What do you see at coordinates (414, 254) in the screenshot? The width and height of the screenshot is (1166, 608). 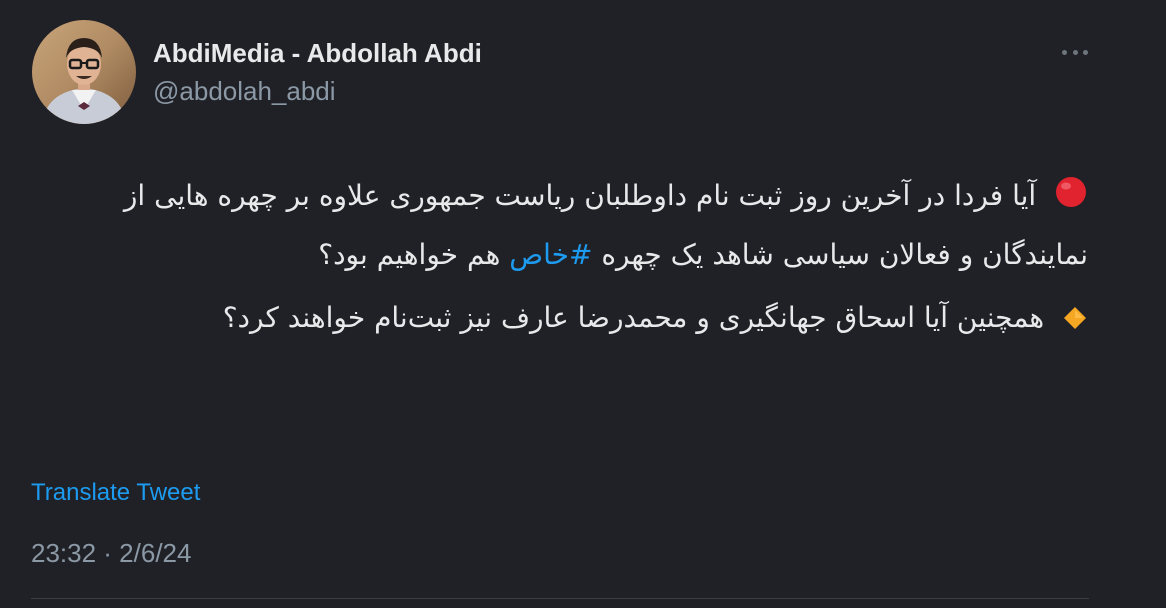 I see `tweet-text-segment: هم خواهیم بود؟` at bounding box center [414, 254].